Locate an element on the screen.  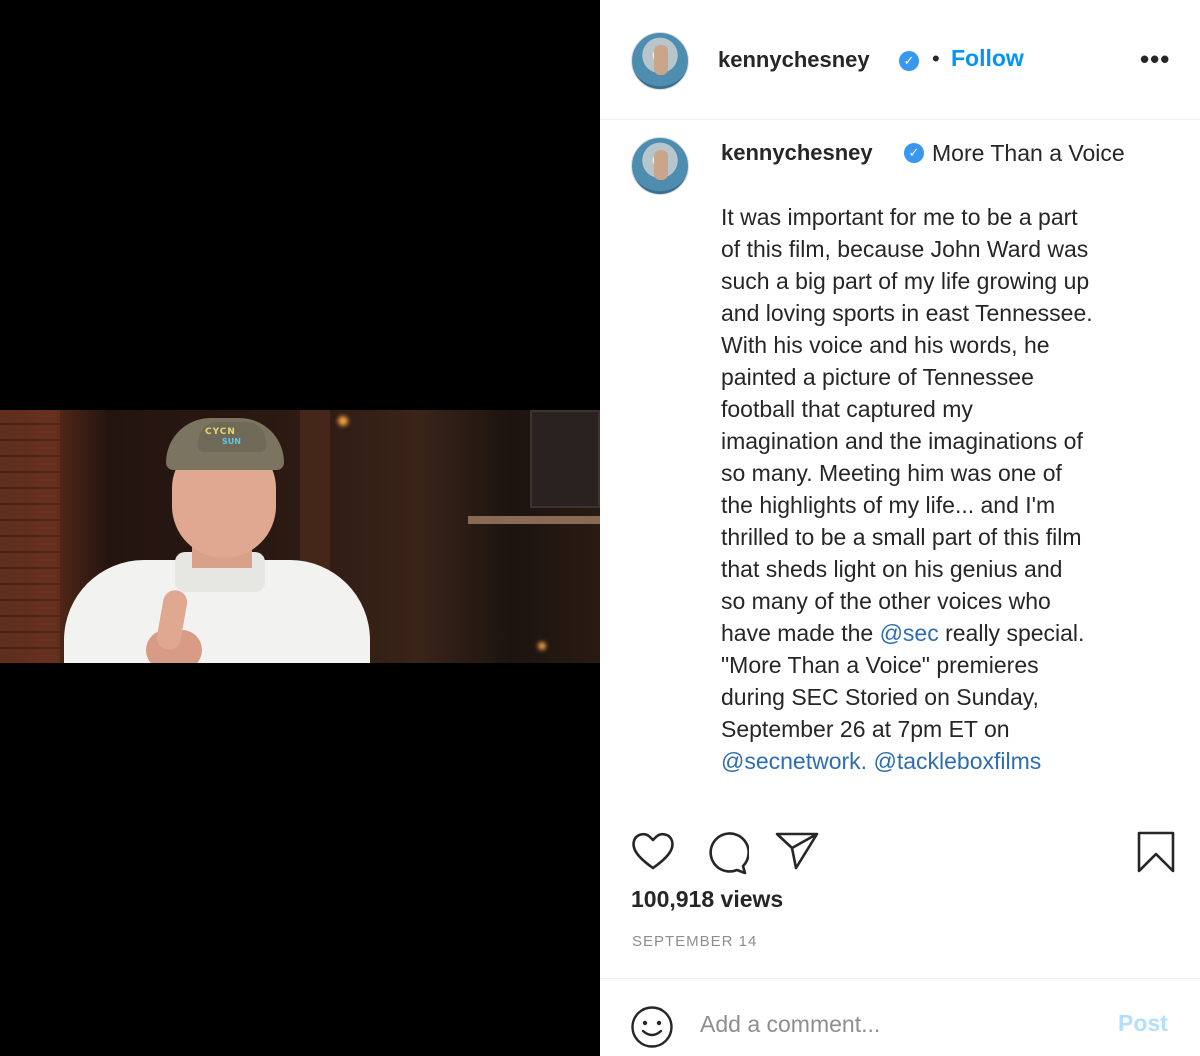
video-background-brick is located at coordinates (30, 536).